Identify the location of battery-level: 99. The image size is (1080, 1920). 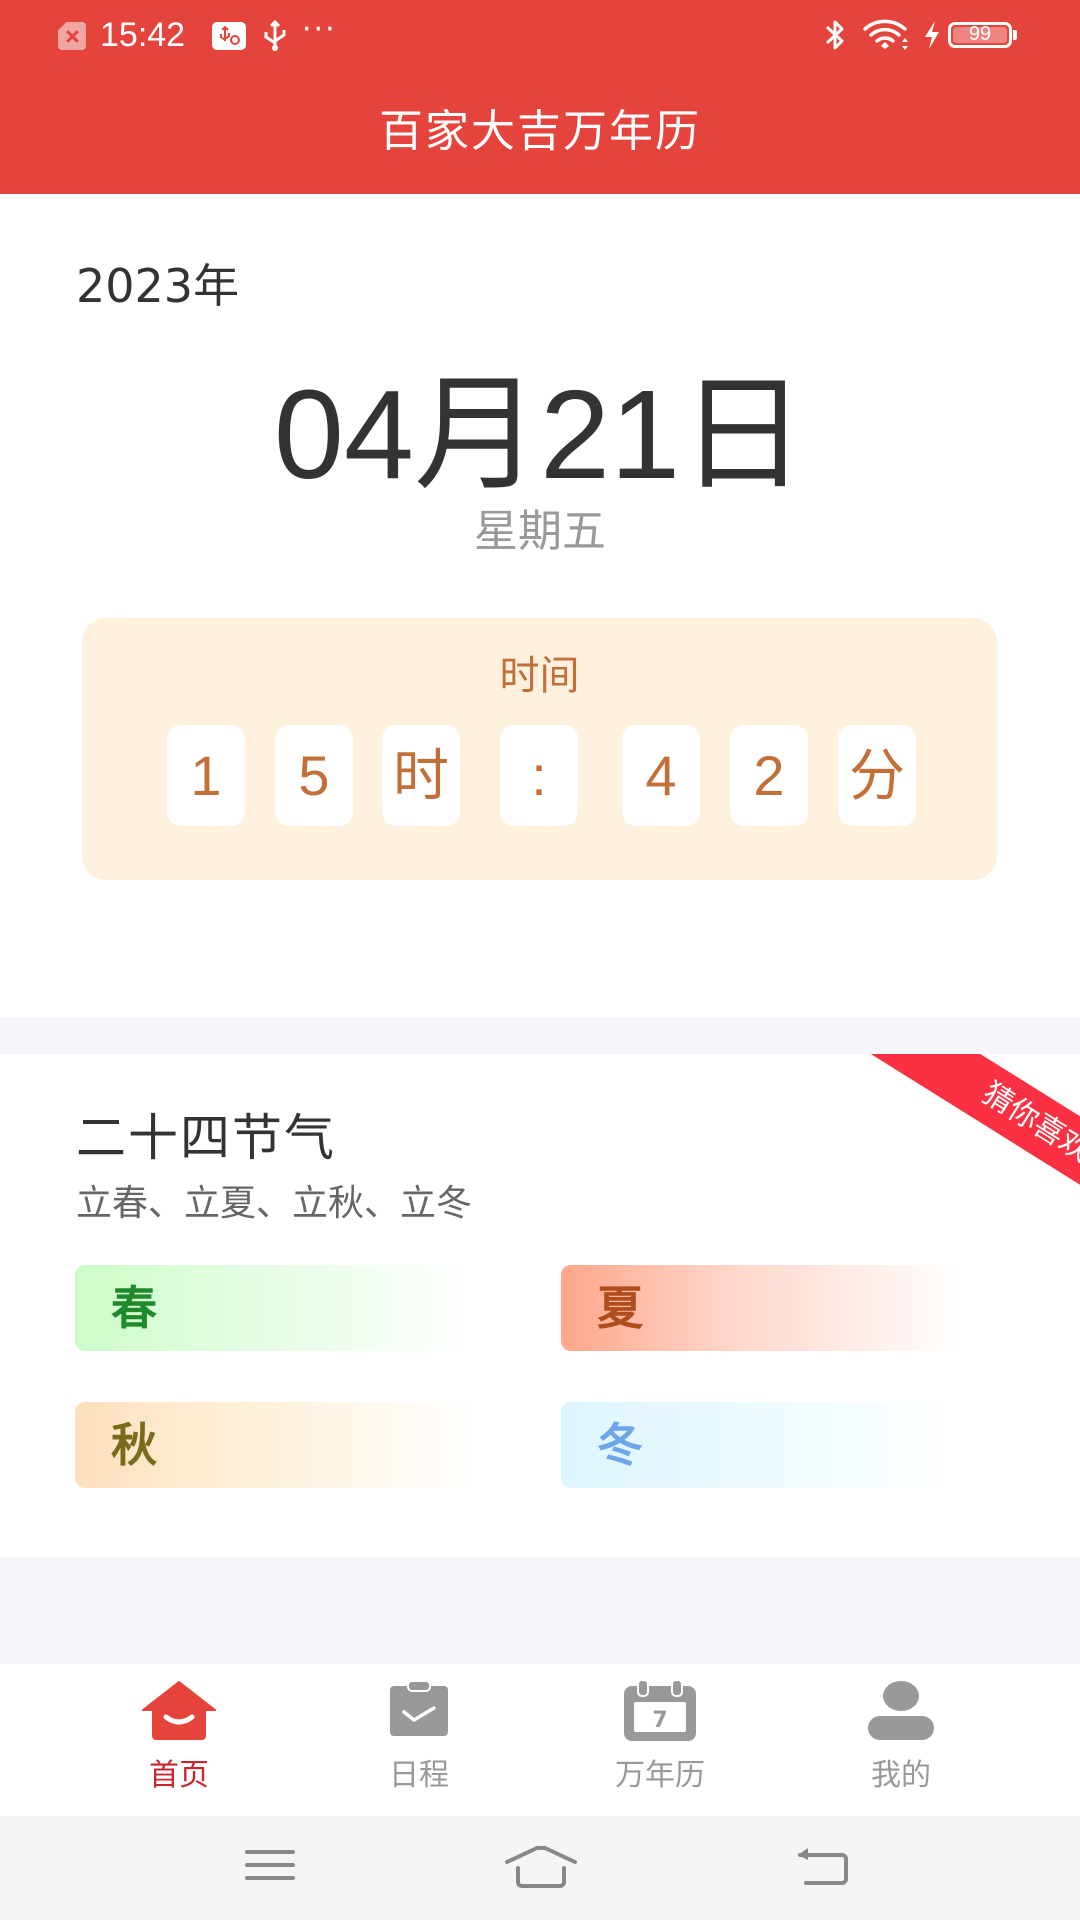
(980, 34).